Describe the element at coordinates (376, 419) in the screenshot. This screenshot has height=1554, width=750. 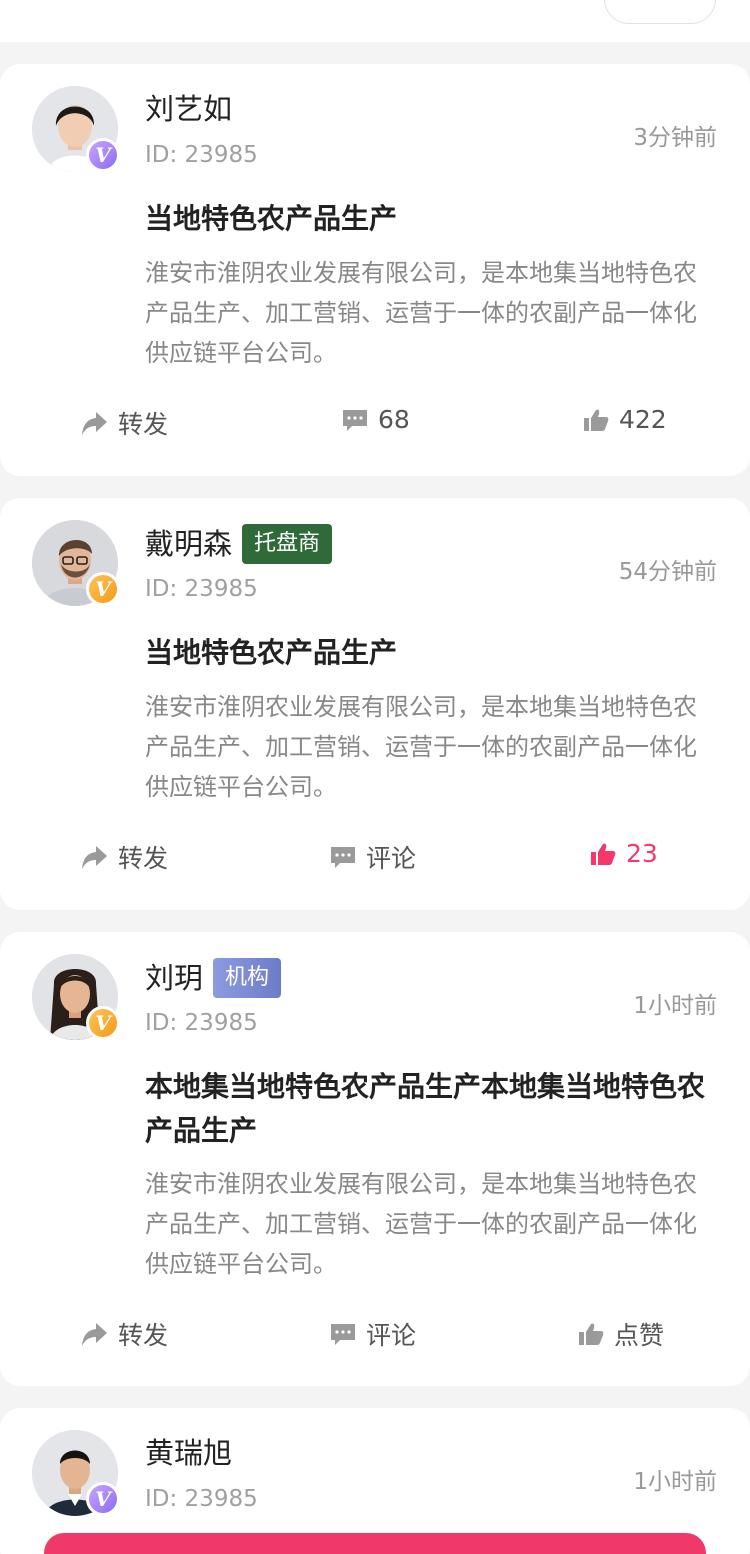
I see `comment-button: 68` at that location.